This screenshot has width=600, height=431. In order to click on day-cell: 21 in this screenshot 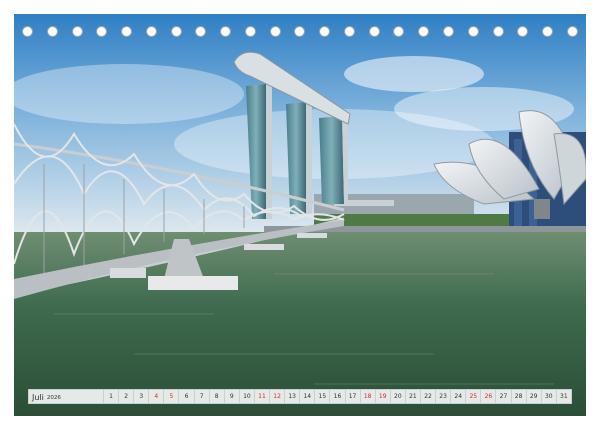, I will do `click(413, 396)`.